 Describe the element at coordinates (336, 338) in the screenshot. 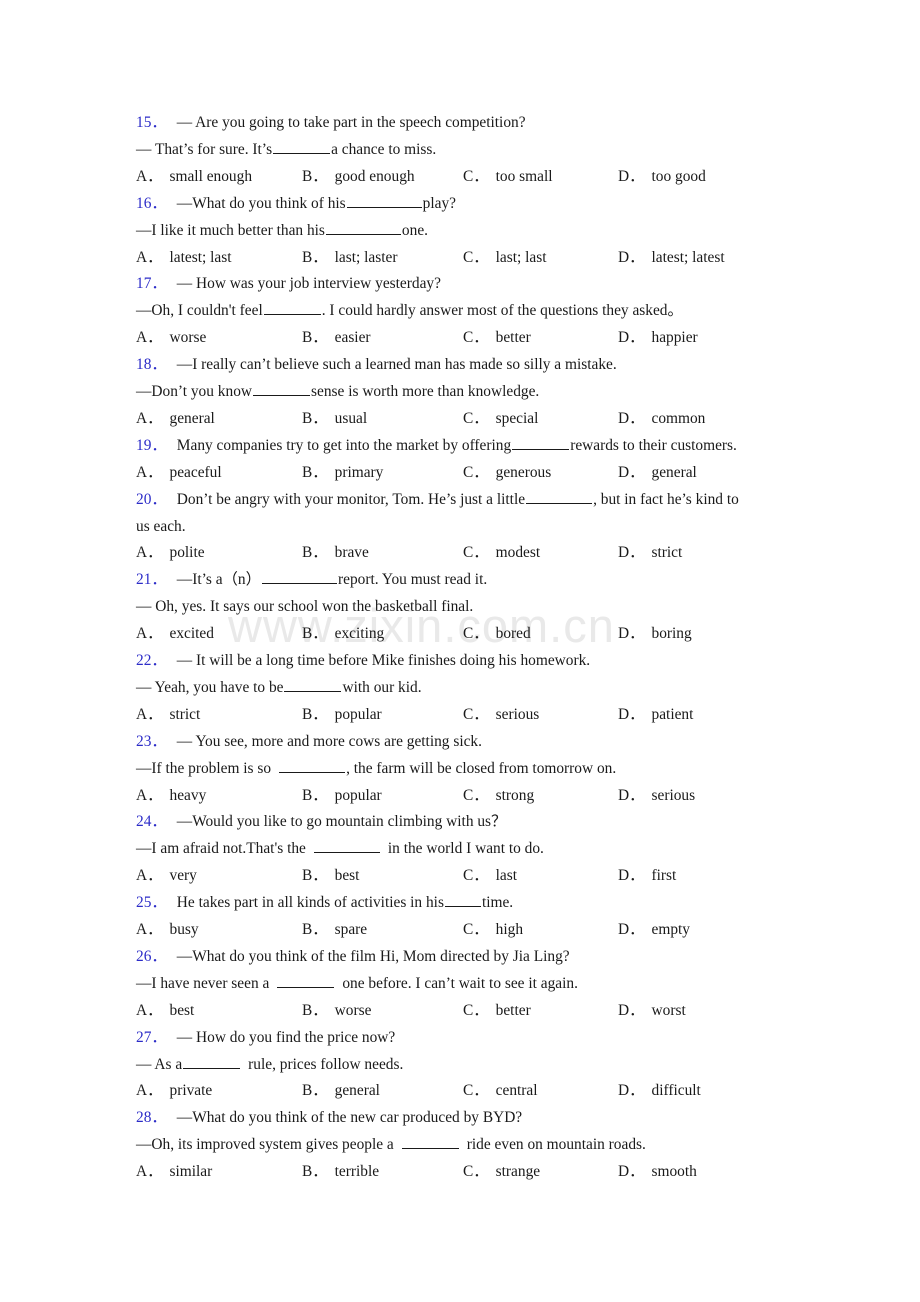

I see `option-b: B． easier` at that location.